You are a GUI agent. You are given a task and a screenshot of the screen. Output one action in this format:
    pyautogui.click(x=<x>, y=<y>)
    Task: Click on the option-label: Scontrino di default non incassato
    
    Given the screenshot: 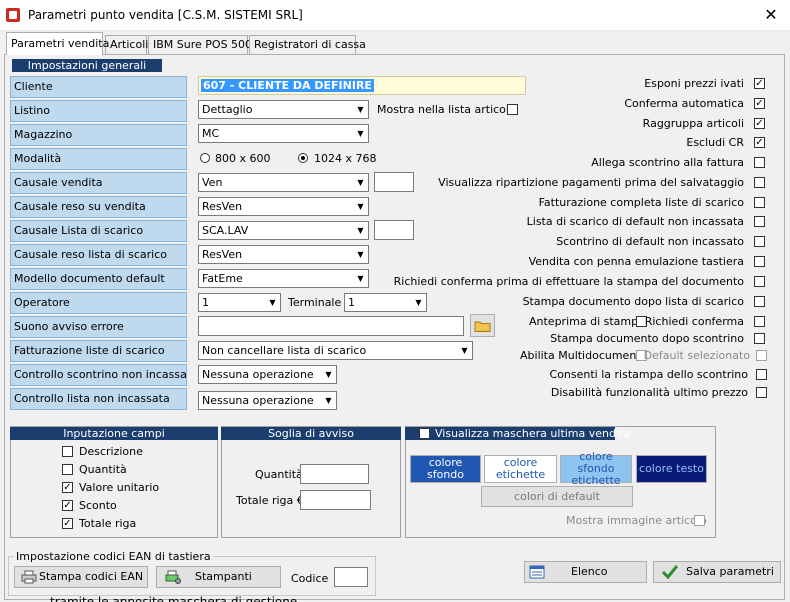 What is the action you would take?
    pyautogui.click(x=650, y=241)
    